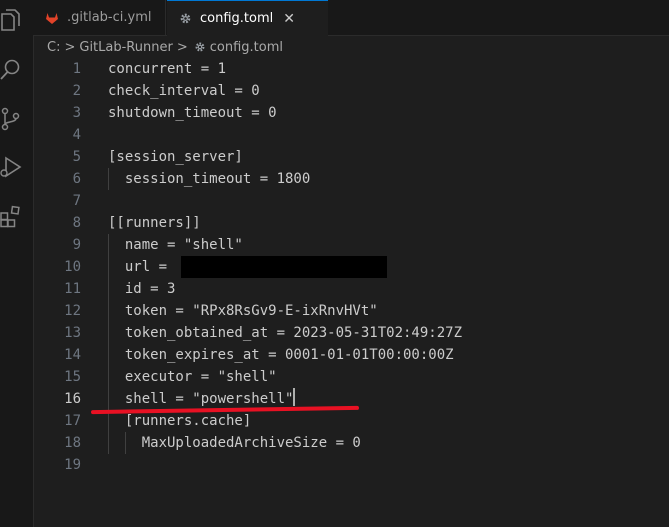 The width and height of the screenshot is (669, 527). I want to click on code-line: 5 [session_server], so click(351, 157).